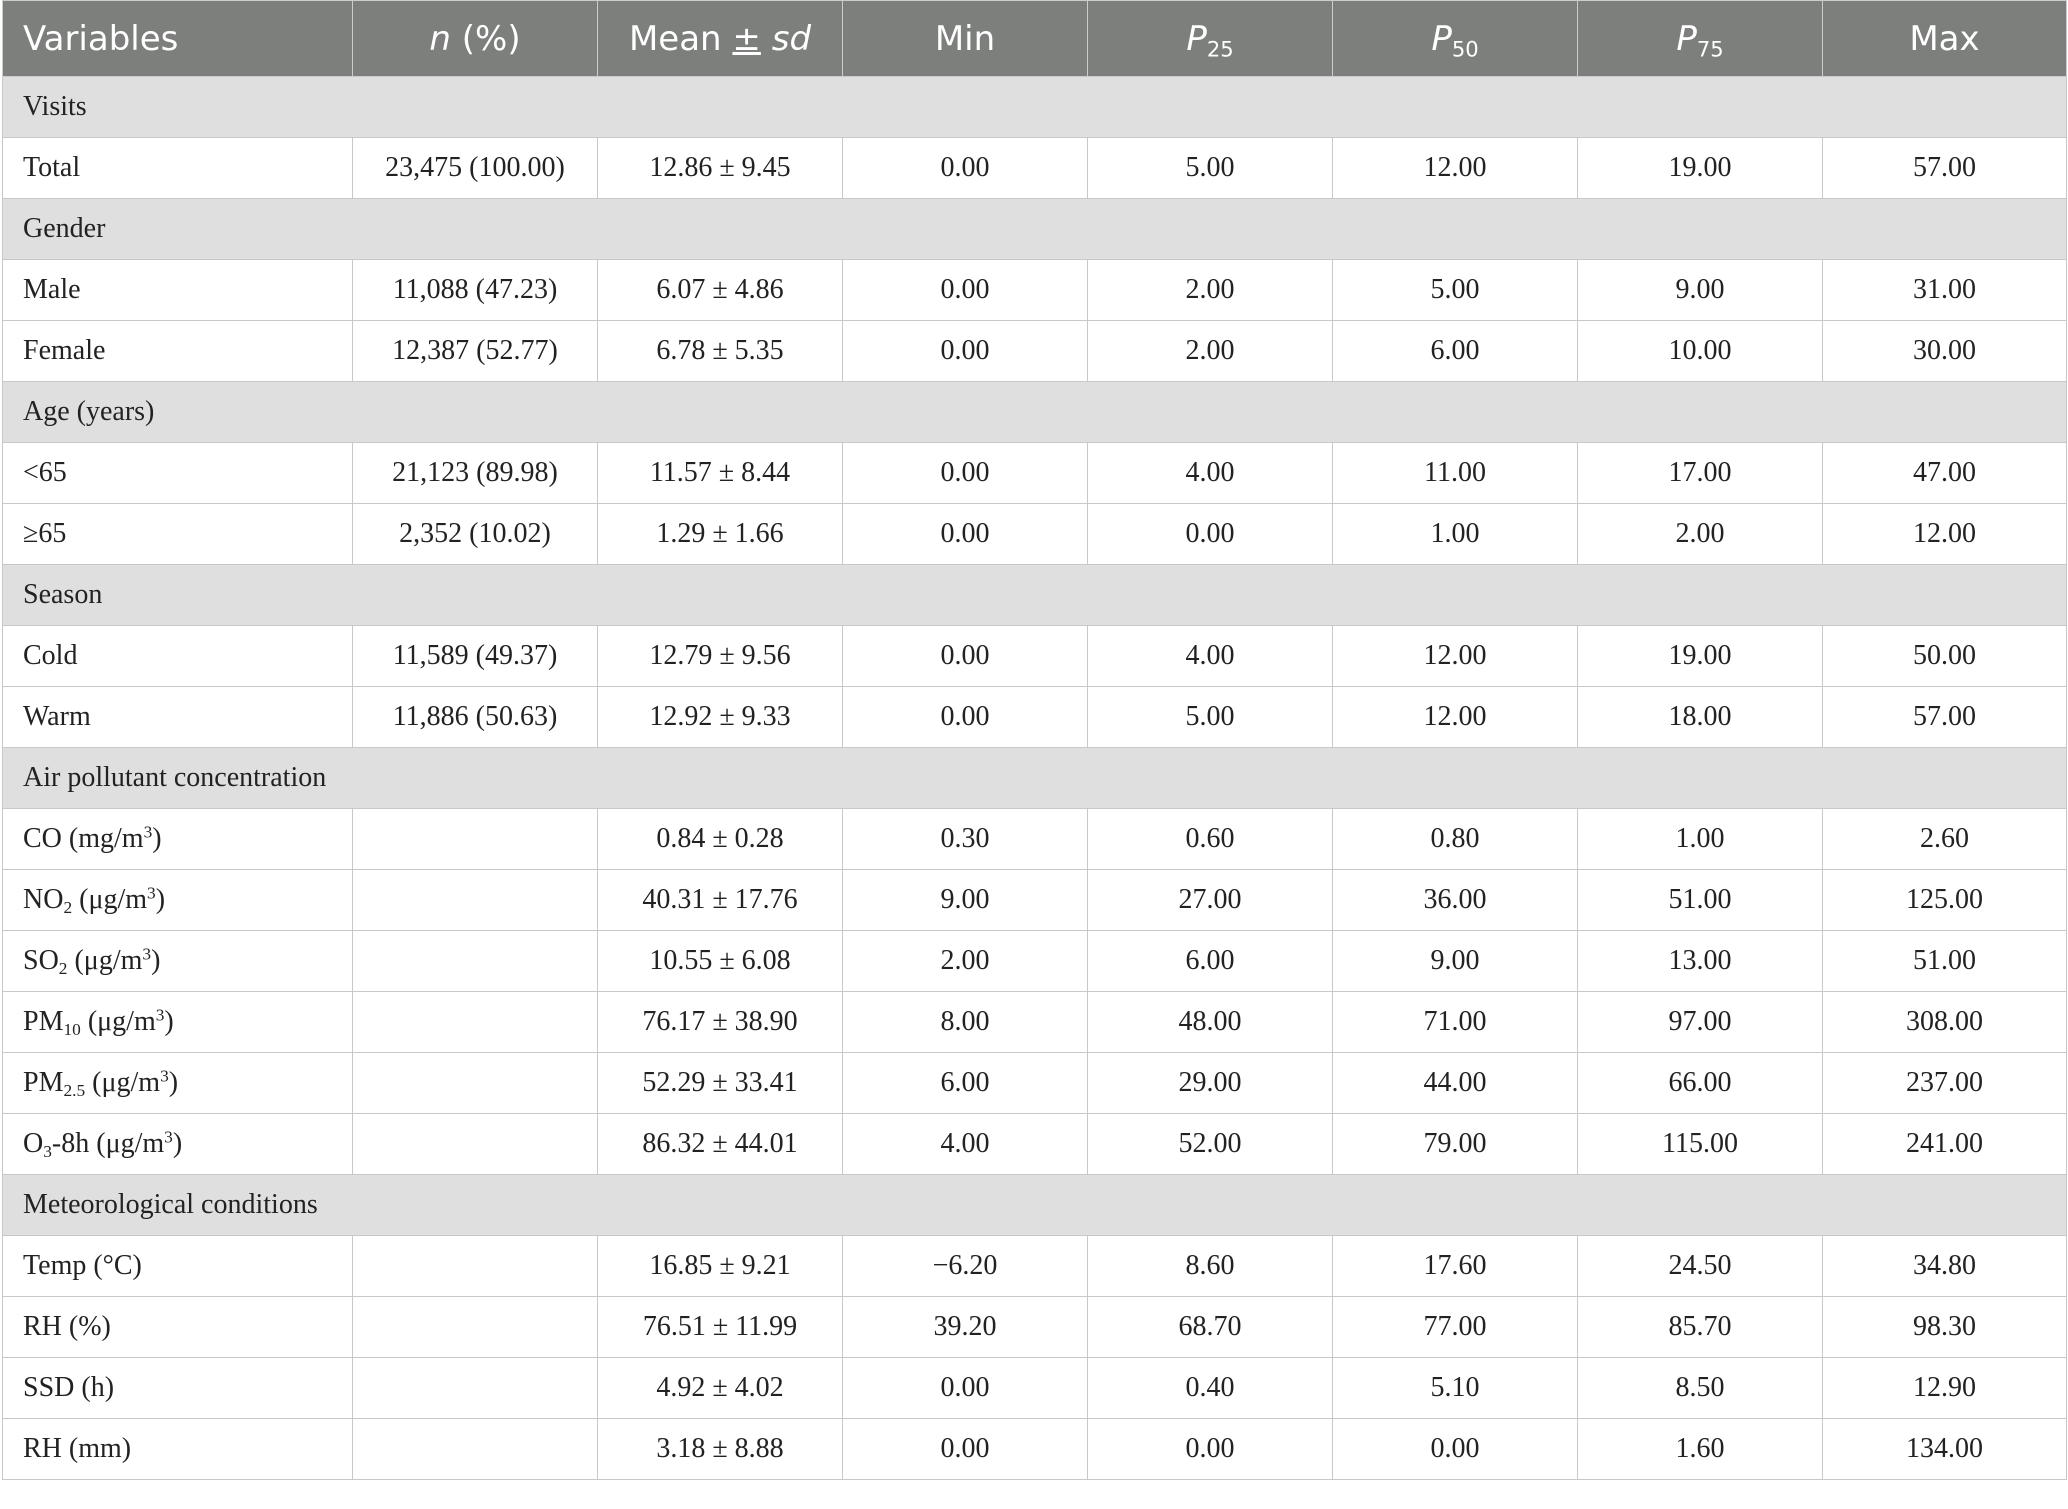 Image resolution: width=2068 pixels, height=1509 pixels. Describe the element at coordinates (1034, 229) in the screenshot. I see `section-label: Gender` at that location.